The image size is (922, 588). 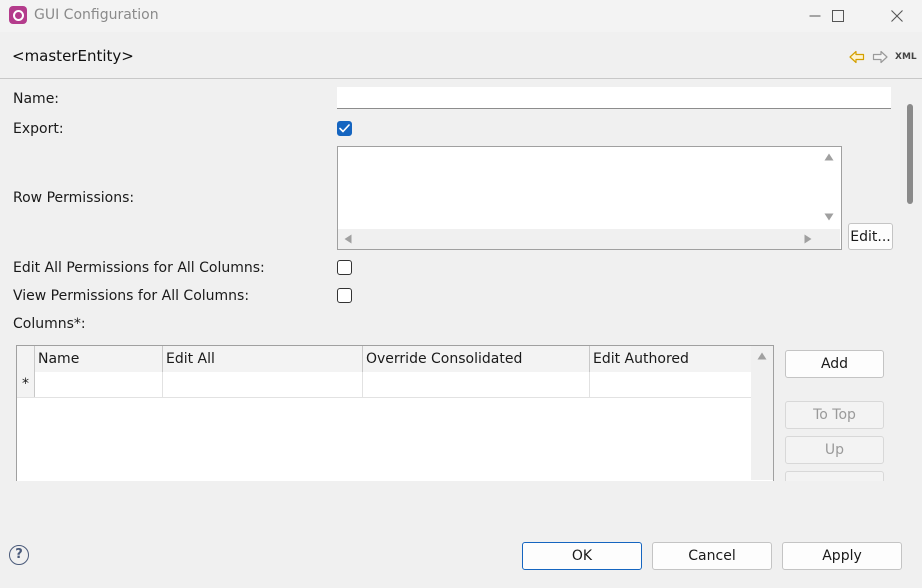 I want to click on table-row: *, so click(x=384, y=385).